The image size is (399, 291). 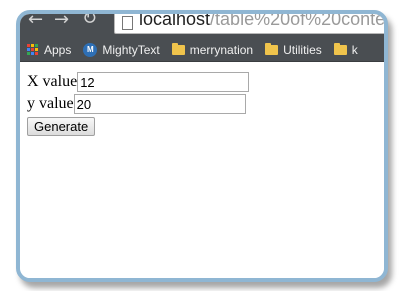 What do you see at coordinates (205, 126) in the screenshot?
I see `generate-row: Generate` at bounding box center [205, 126].